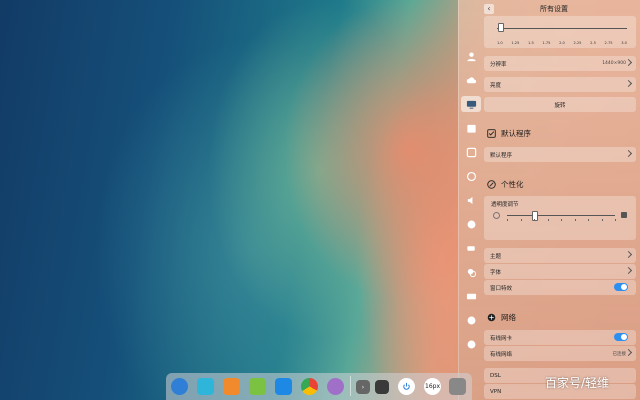  Describe the element at coordinates (471, 152) in the screenshot. I see `default-apps-icon` at that location.